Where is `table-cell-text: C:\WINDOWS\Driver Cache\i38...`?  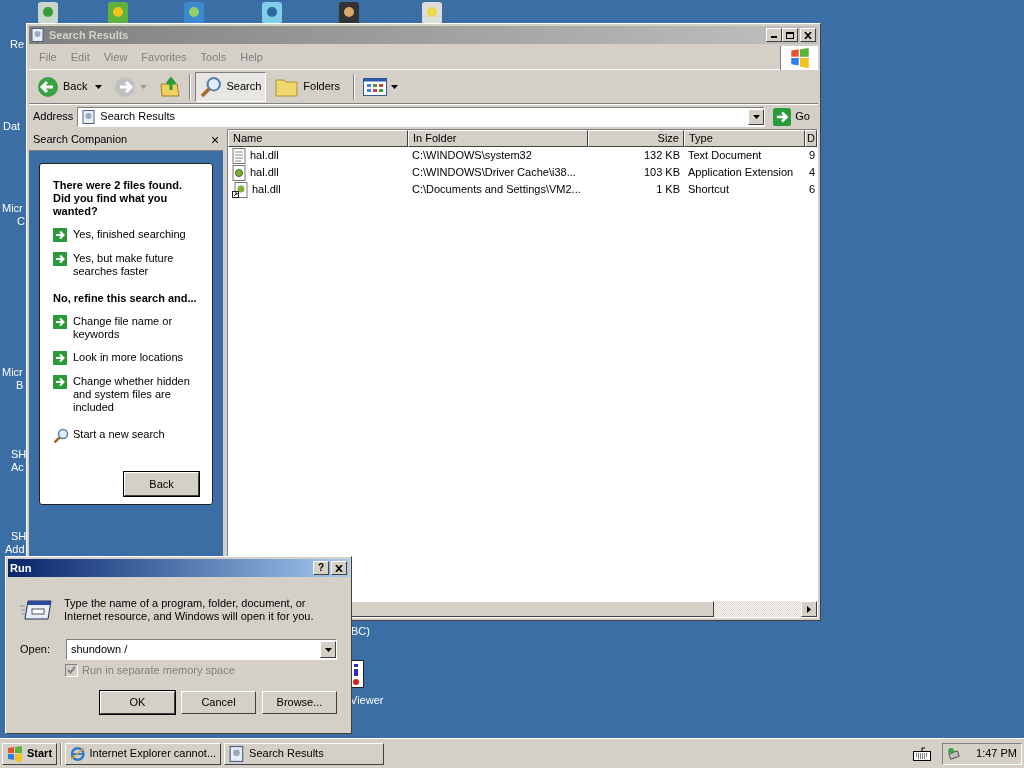 table-cell-text: C:\WINDOWS\Driver Cache\i38... is located at coordinates (494, 173).